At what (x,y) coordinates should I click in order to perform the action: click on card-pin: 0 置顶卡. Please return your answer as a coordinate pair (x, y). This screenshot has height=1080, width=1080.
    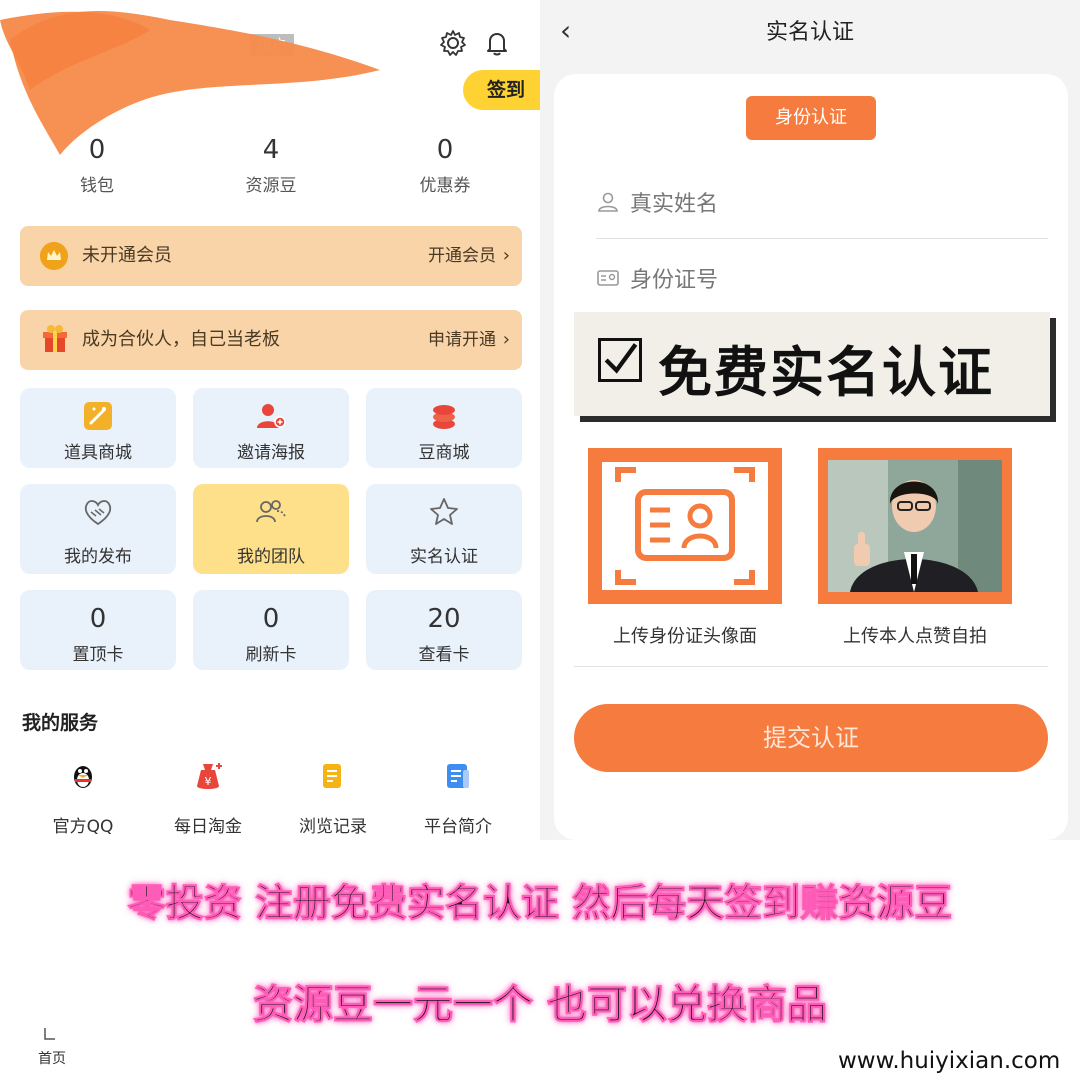
    Looking at the image, I should click on (98, 630).